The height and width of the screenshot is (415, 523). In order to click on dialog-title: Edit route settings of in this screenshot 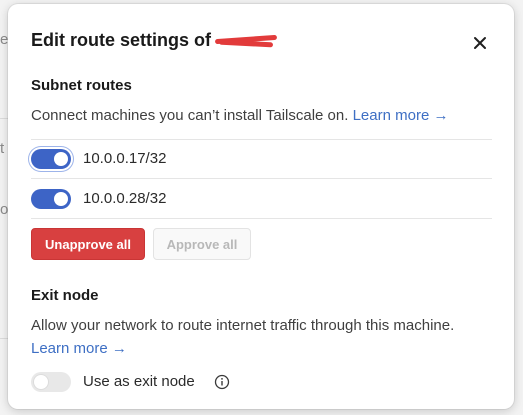, I will do `click(154, 40)`.